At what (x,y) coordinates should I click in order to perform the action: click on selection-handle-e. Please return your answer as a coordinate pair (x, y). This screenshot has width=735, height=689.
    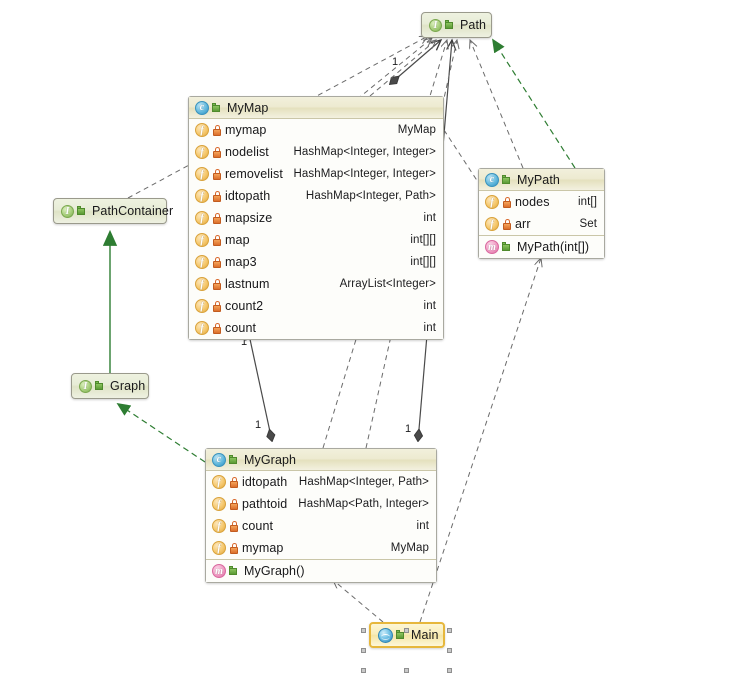
    Looking at the image, I should click on (449, 650).